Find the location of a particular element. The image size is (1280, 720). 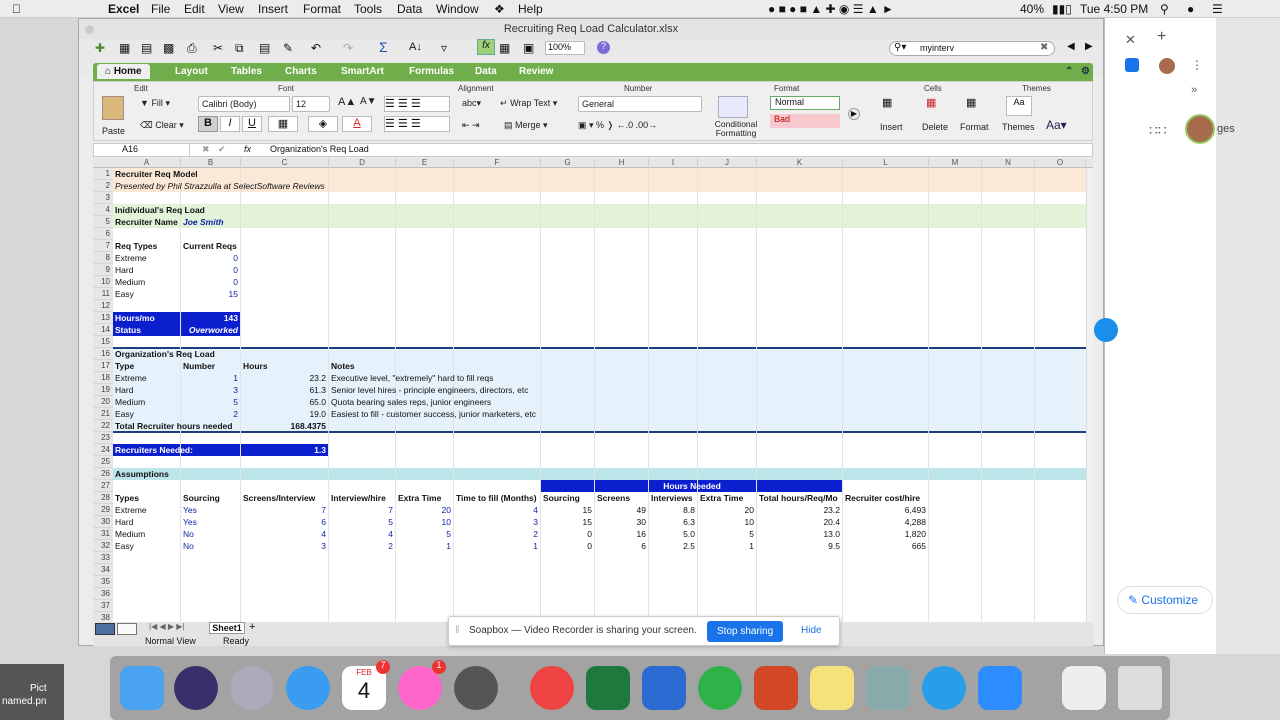

normal-view-icon is located at coordinates (105, 629).